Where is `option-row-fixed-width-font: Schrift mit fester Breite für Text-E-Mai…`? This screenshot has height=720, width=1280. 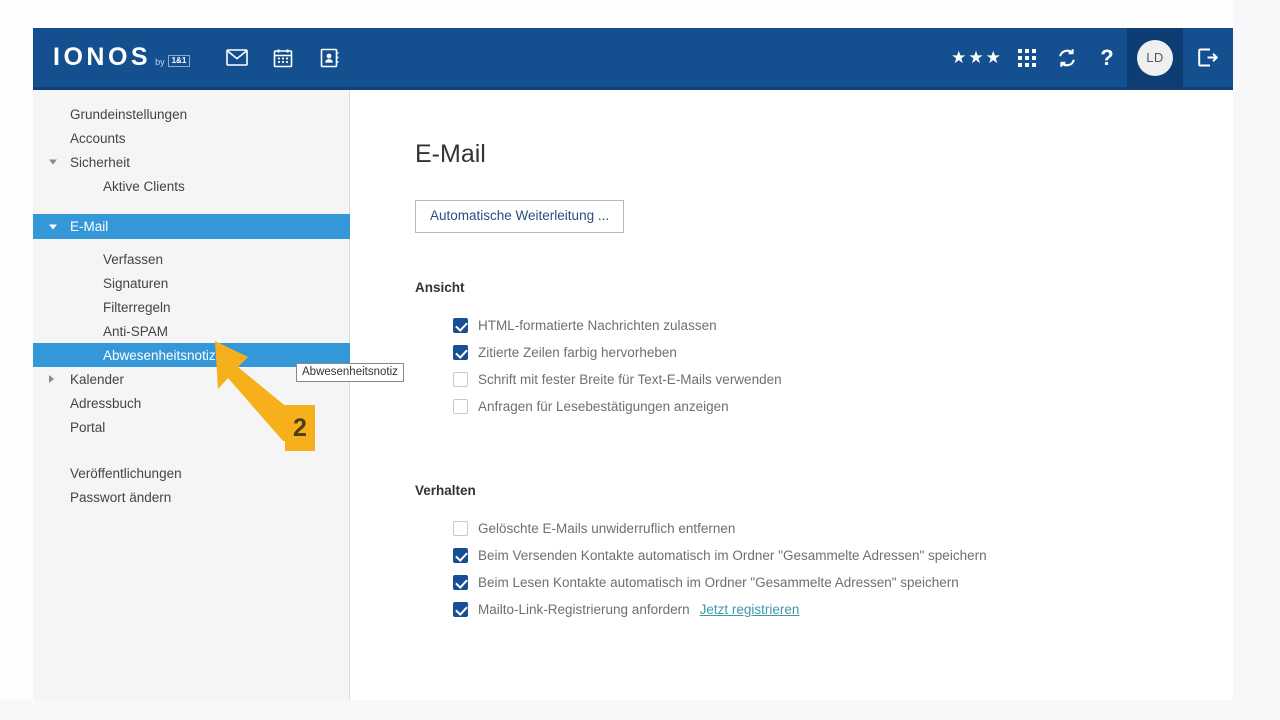
option-row-fixed-width-font: Schrift mit fester Breite für Text-E-Mai… is located at coordinates (824, 379).